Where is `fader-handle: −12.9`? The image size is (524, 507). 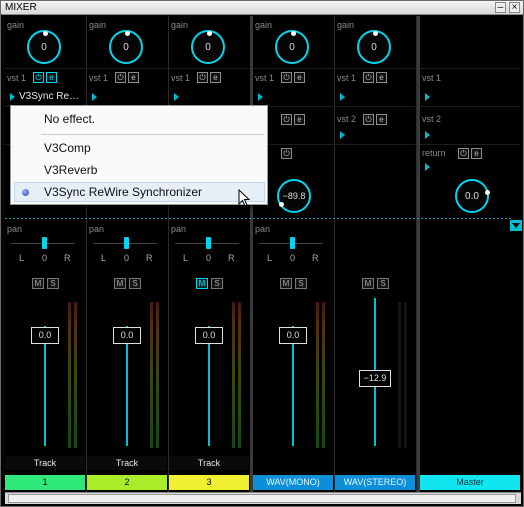 fader-handle: −12.9 is located at coordinates (375, 378).